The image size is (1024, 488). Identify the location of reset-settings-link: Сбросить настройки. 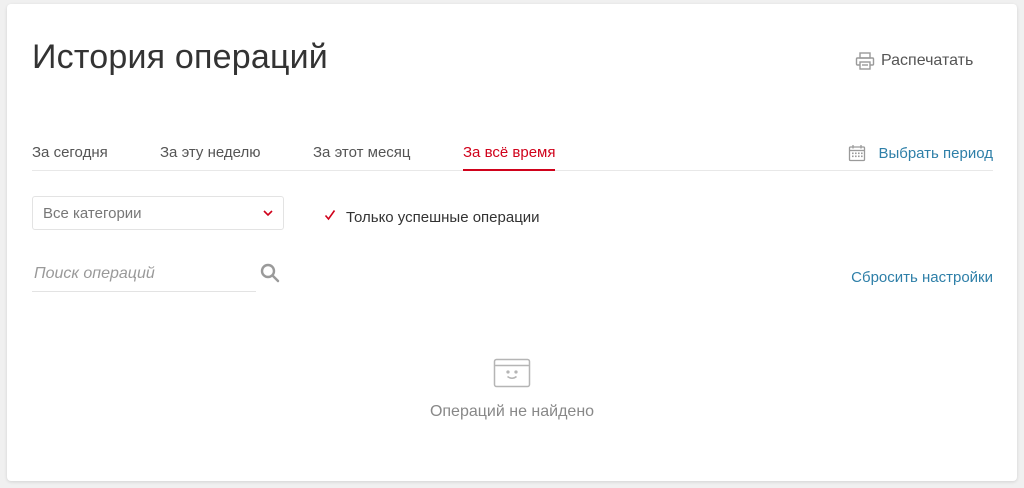
(922, 277).